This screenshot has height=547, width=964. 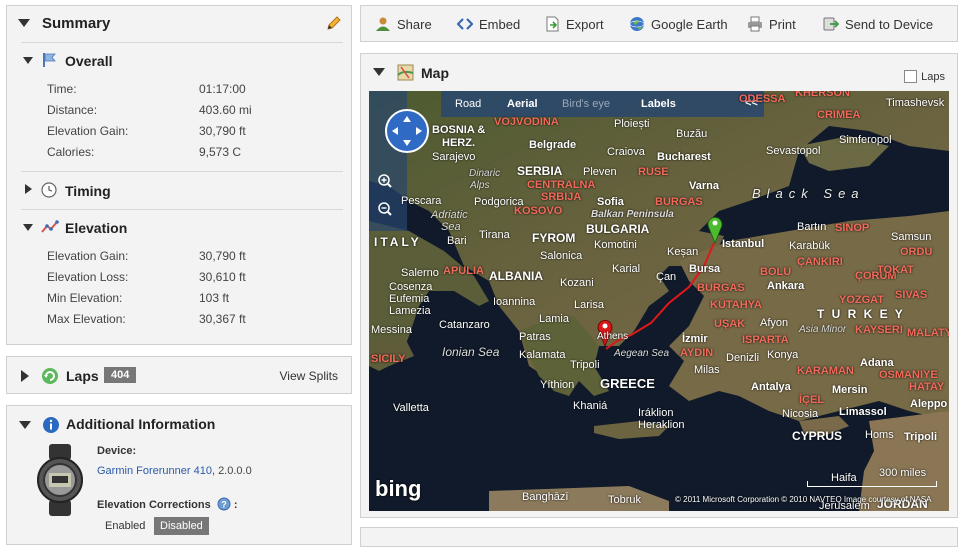 I want to click on stat-row-max-elevation: Max Elevation: 30,367 ft, so click(x=146, y=319).